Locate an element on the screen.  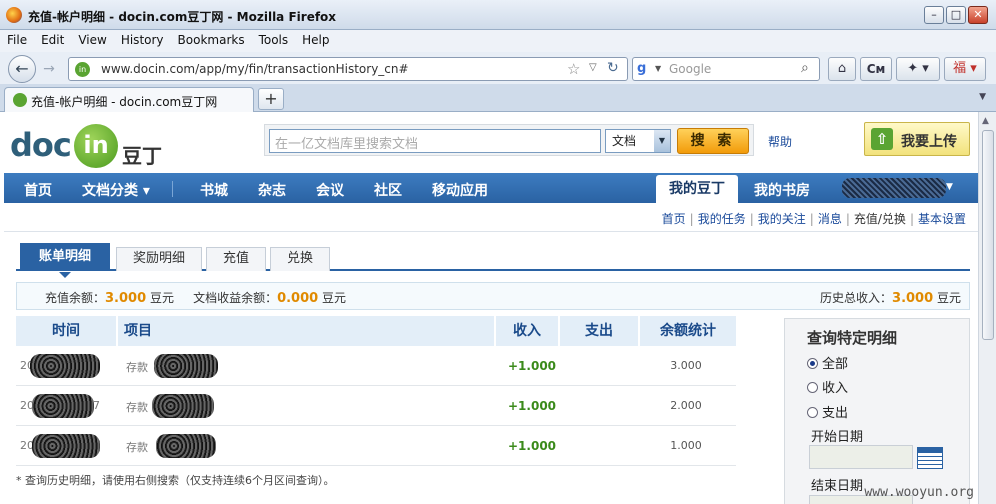
subnav-home: 首页 is located at coordinates (674, 219).